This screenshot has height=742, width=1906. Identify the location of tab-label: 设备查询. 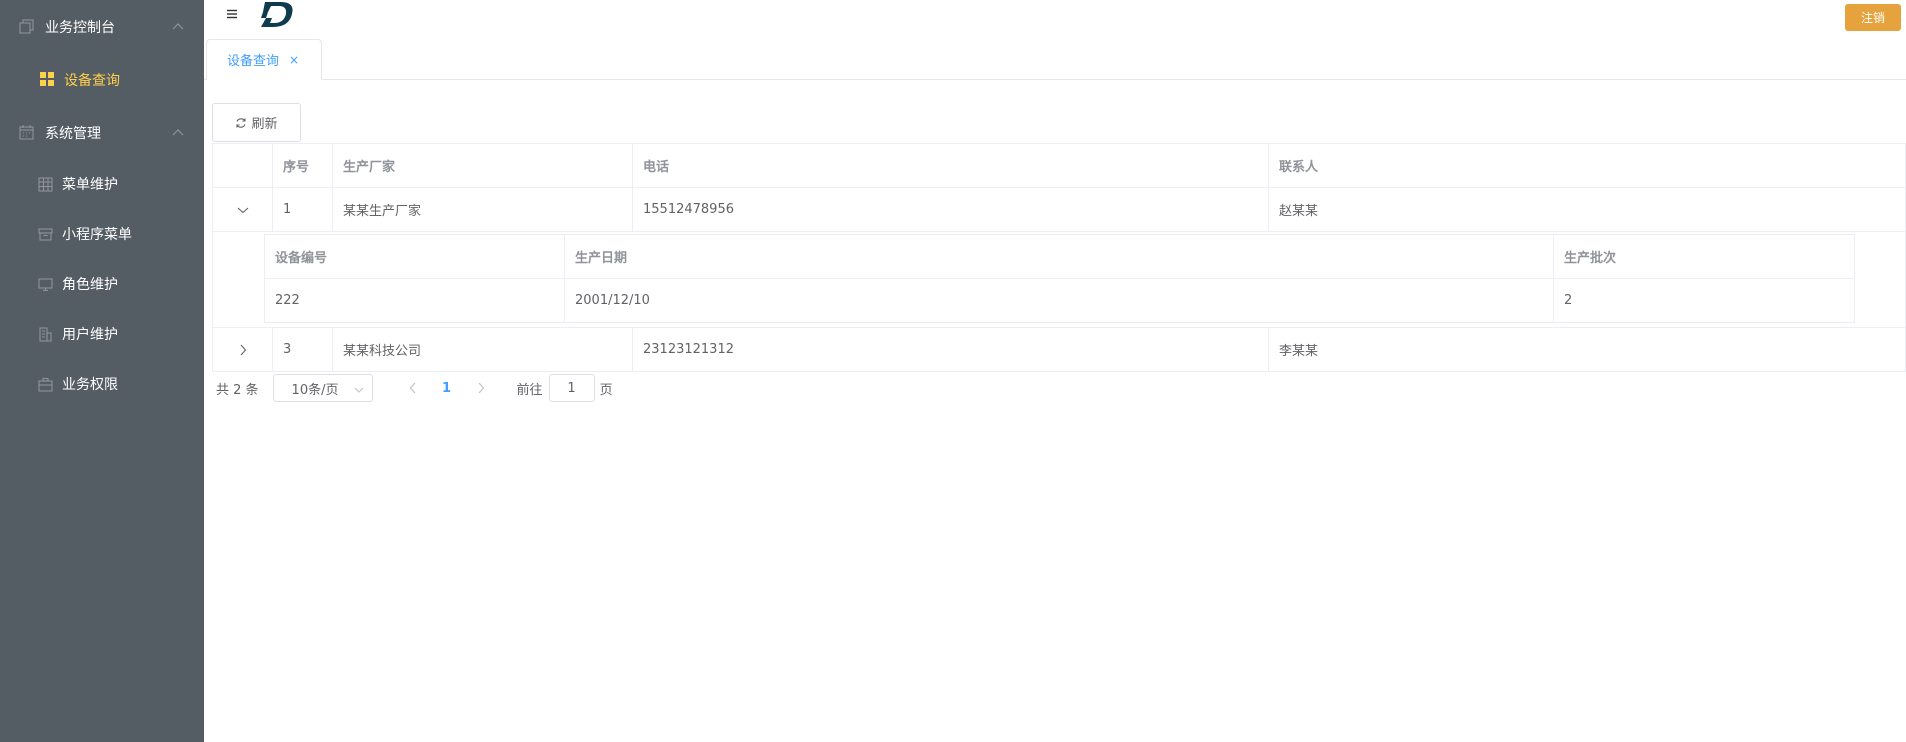
(253, 61).